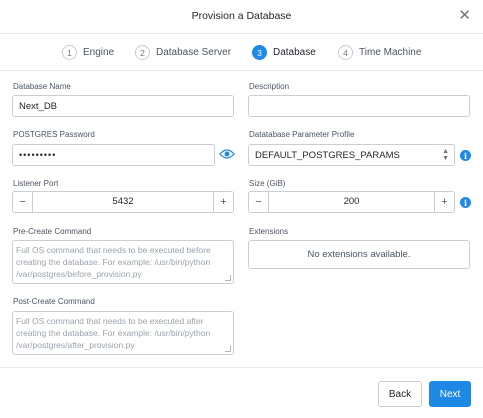  I want to click on step-number: 3, so click(259, 52).